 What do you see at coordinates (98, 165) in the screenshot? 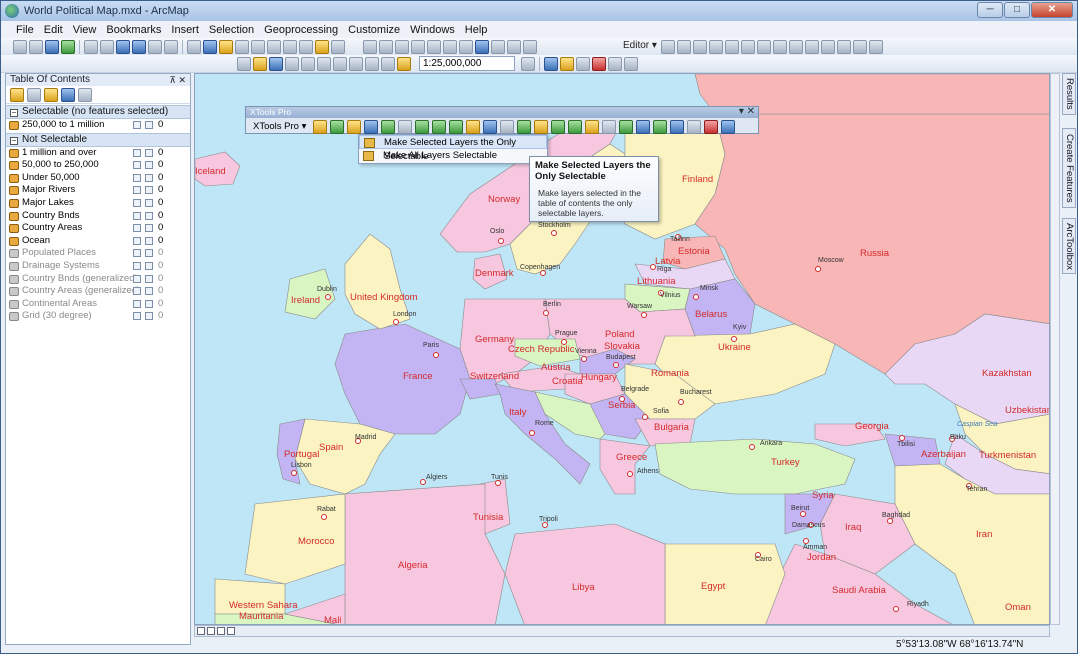
I see `layer-row: 50,000 to 250,000 0` at bounding box center [98, 165].